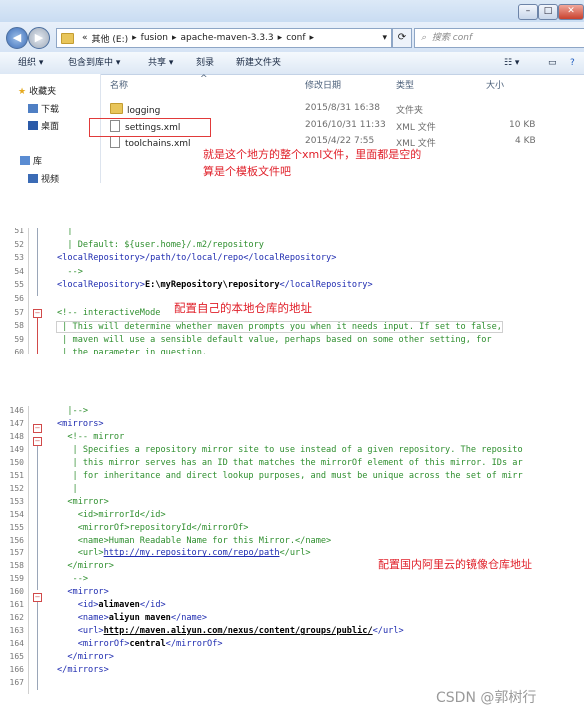 Image resolution: width=584 pixels, height=714 pixels. What do you see at coordinates (258, 63) in the screenshot?
I see `new-folder-button: 新建文件夹` at bounding box center [258, 63].